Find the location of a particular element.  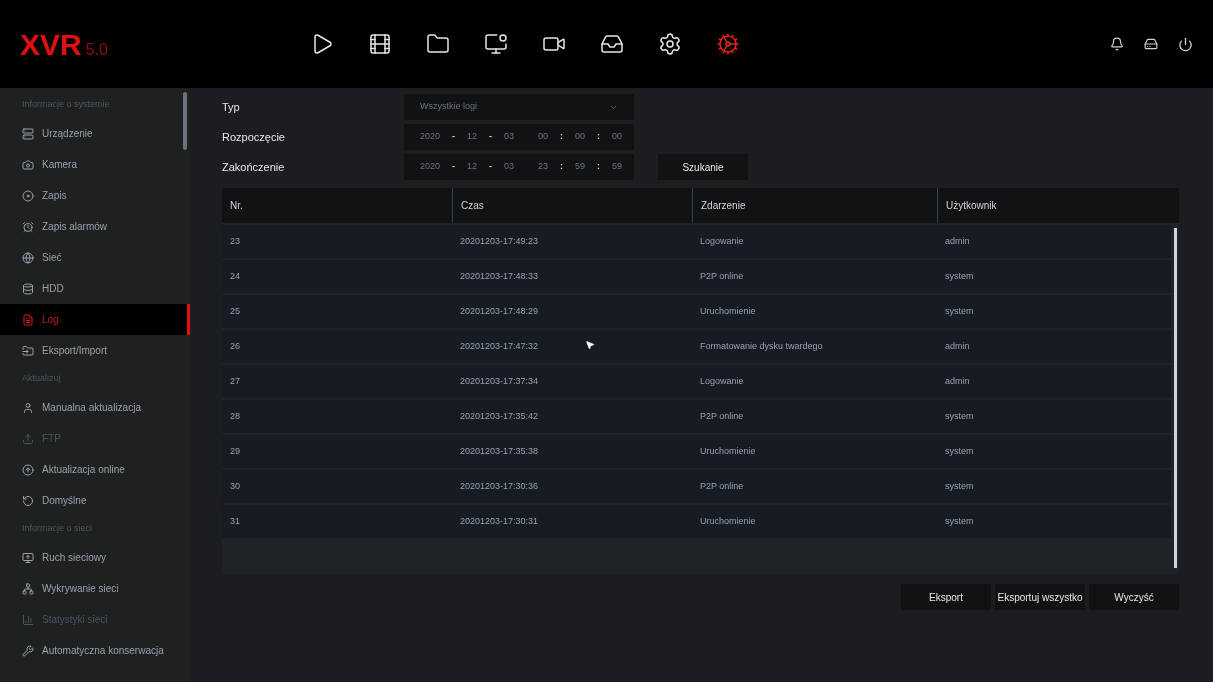

table-cell: 23 is located at coordinates (235, 240).